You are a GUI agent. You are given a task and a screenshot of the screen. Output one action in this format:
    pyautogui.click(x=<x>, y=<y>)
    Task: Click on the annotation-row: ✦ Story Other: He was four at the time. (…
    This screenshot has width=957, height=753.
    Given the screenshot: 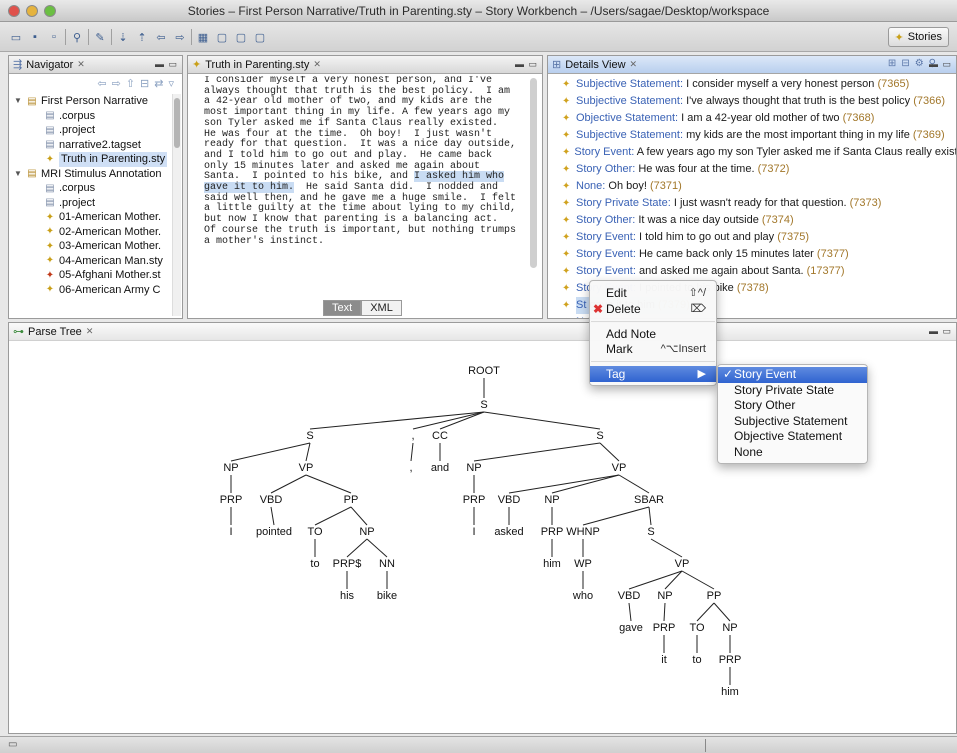 What is the action you would take?
    pyautogui.click(x=759, y=169)
    